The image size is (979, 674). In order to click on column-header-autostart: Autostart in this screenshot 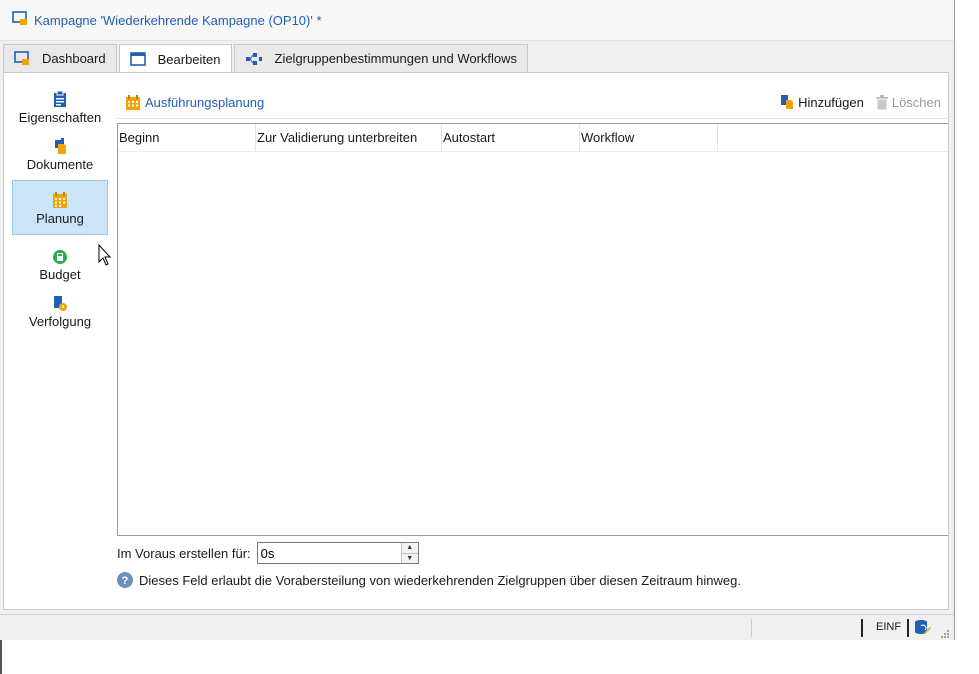, I will do `click(511, 137)`.